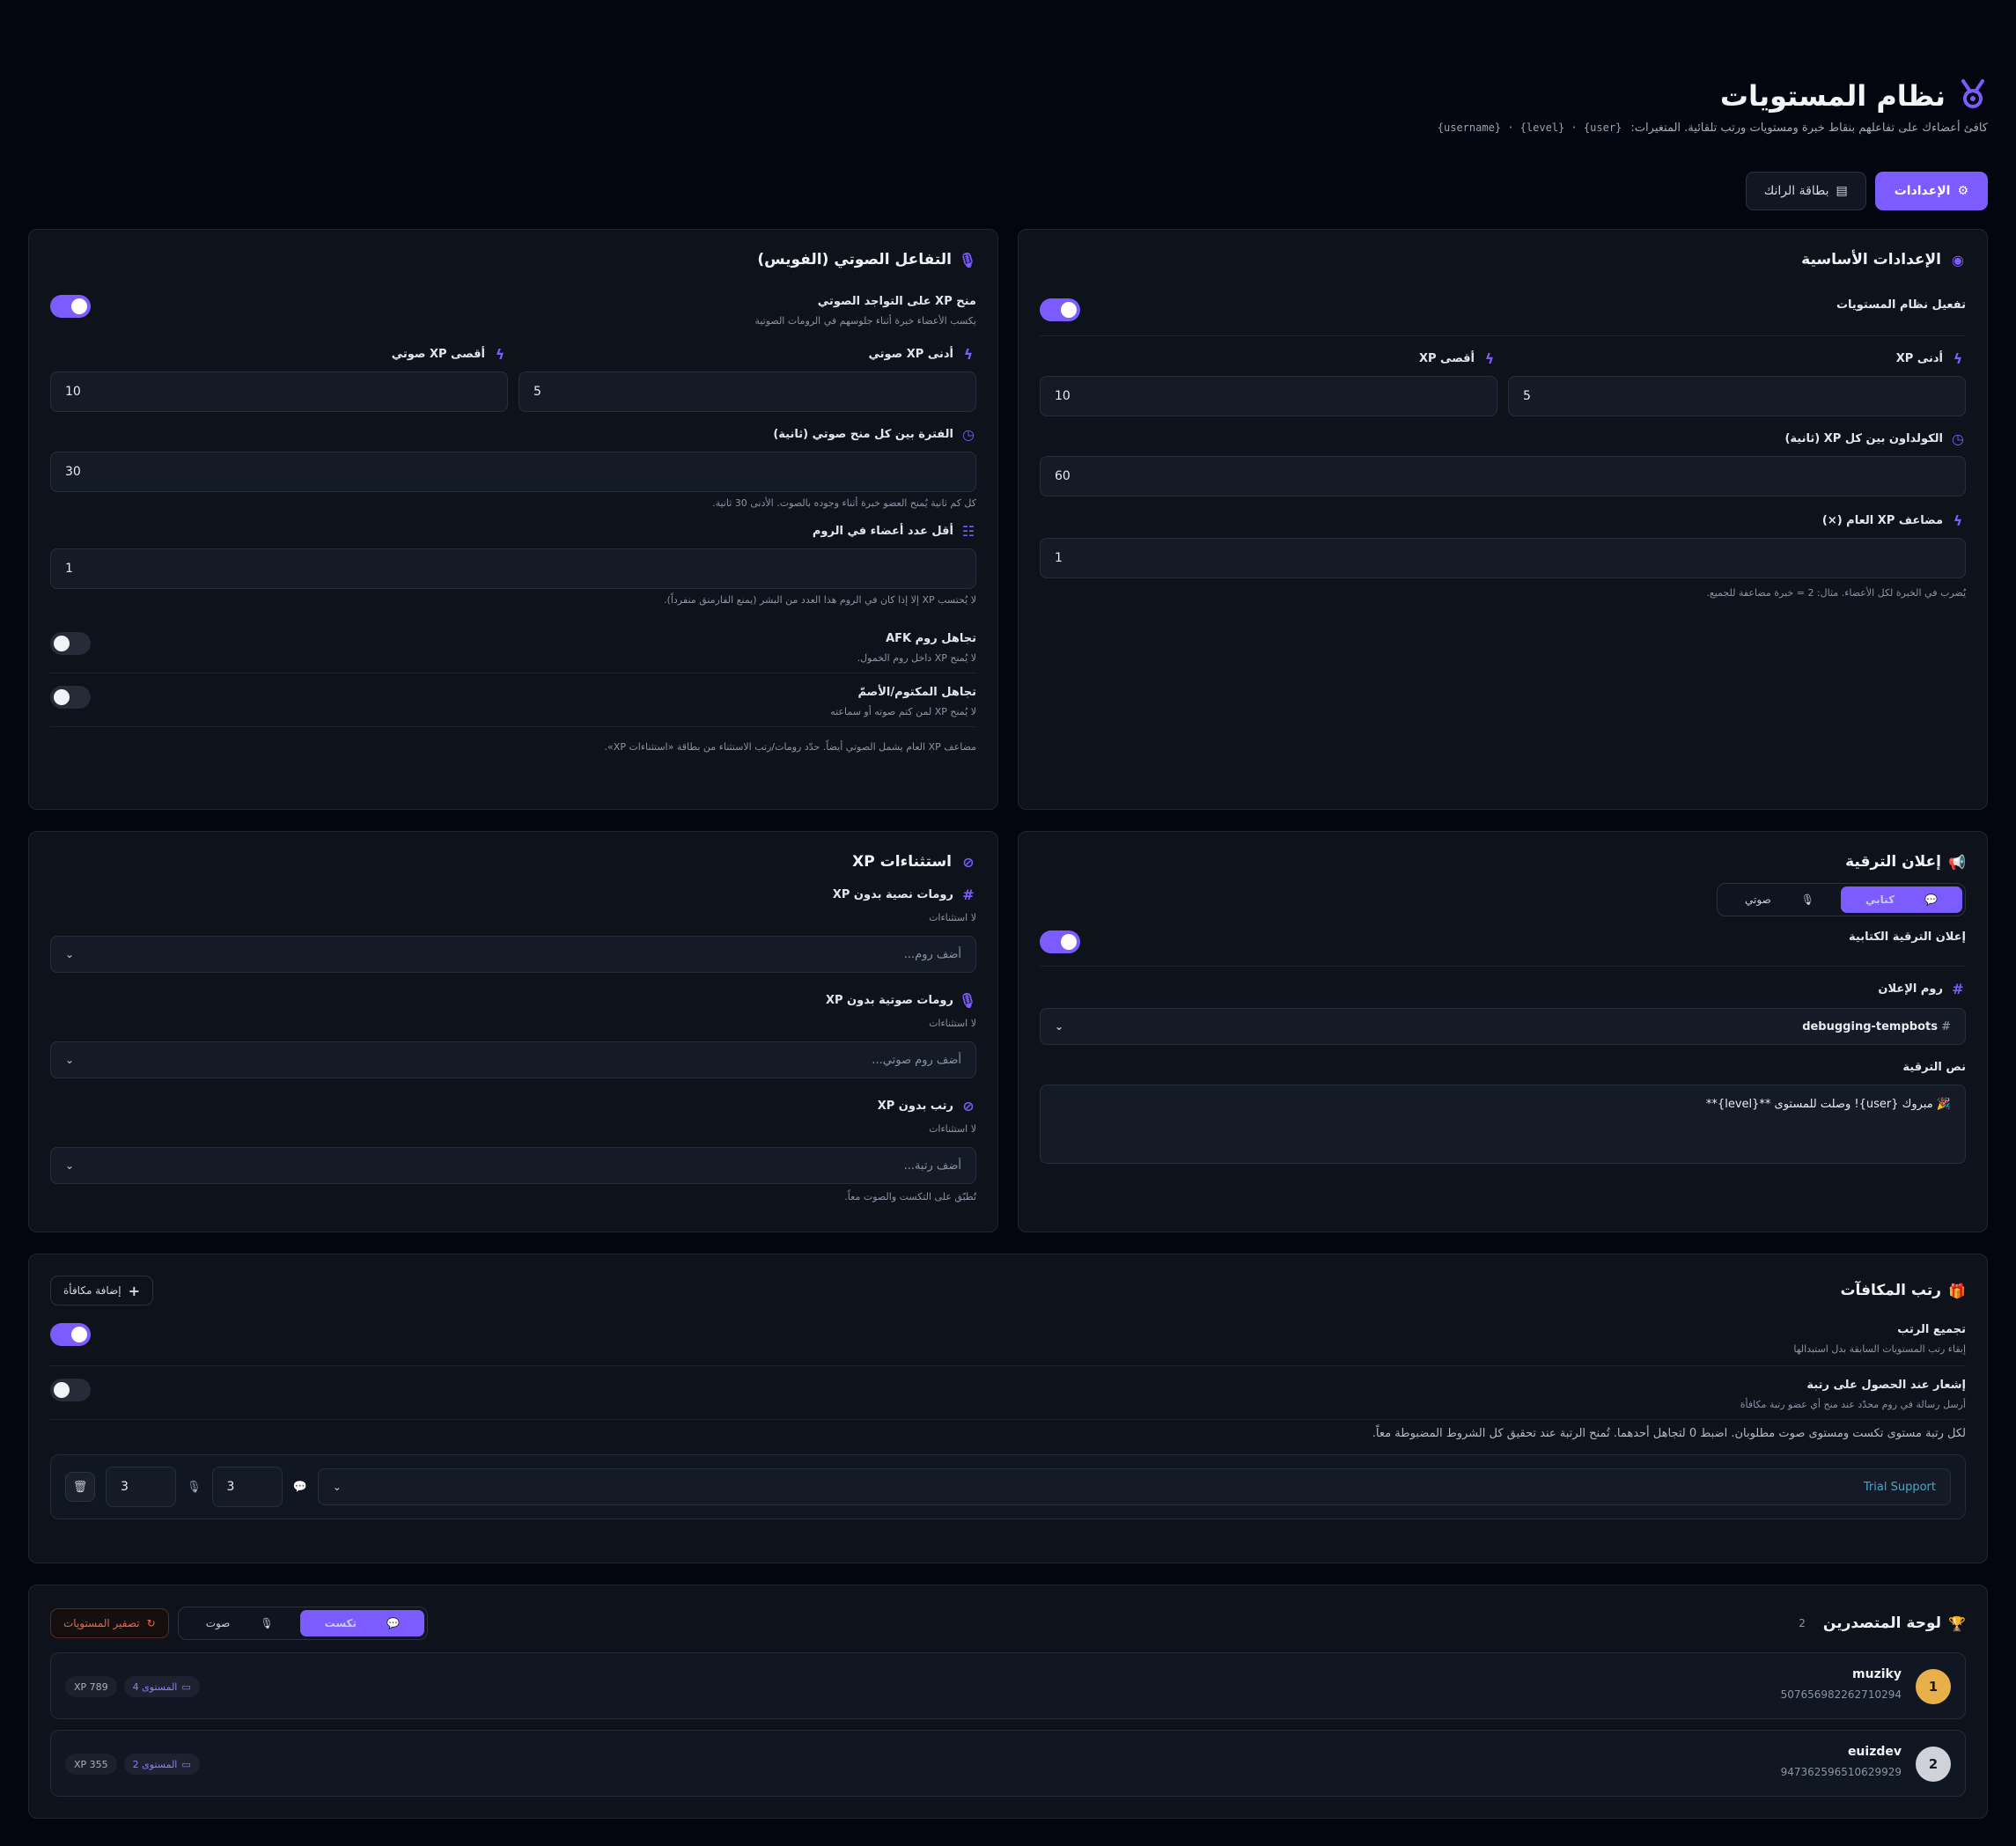 Image resolution: width=2016 pixels, height=1846 pixels. What do you see at coordinates (1503, 383) in the screenshot?
I see `xp-range-row: ϟ أدنى XP 5 ϟ أقصى XP 10` at bounding box center [1503, 383].